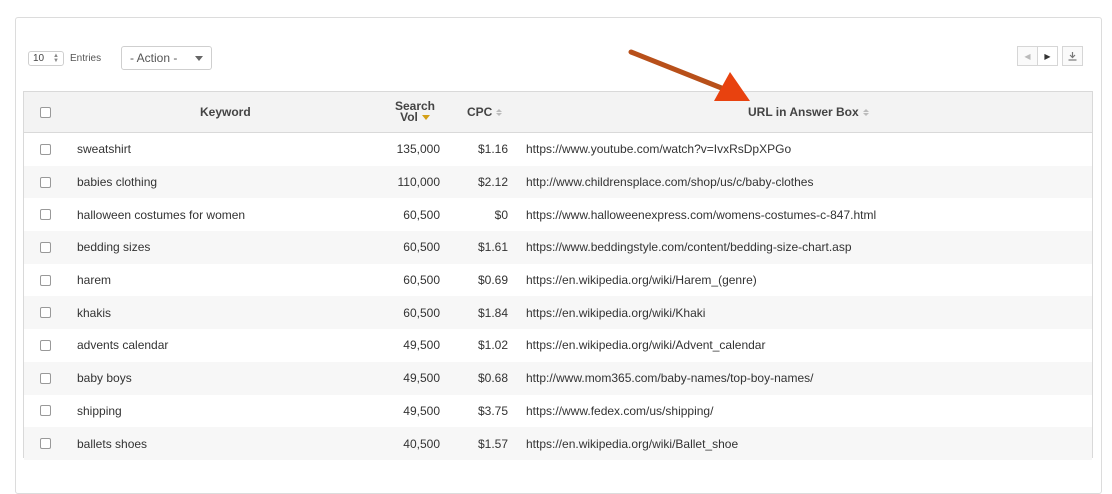 The width and height of the screenshot is (1112, 494). I want to click on header-cpc-label: CPC, so click(480, 112).